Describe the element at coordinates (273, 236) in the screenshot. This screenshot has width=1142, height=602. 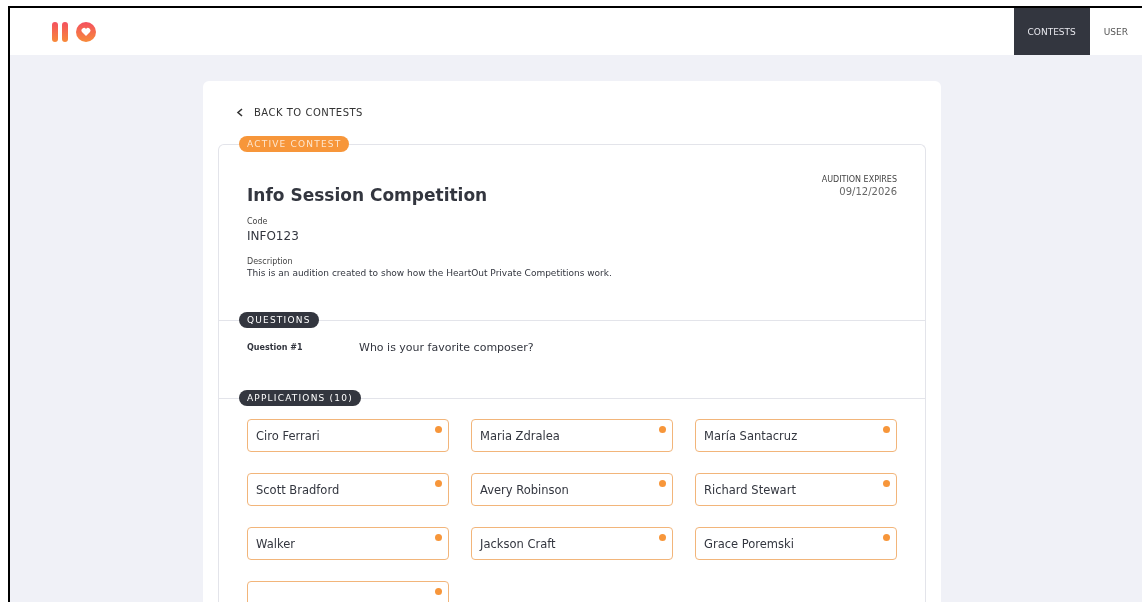
I see `code-value: INFO123` at that location.